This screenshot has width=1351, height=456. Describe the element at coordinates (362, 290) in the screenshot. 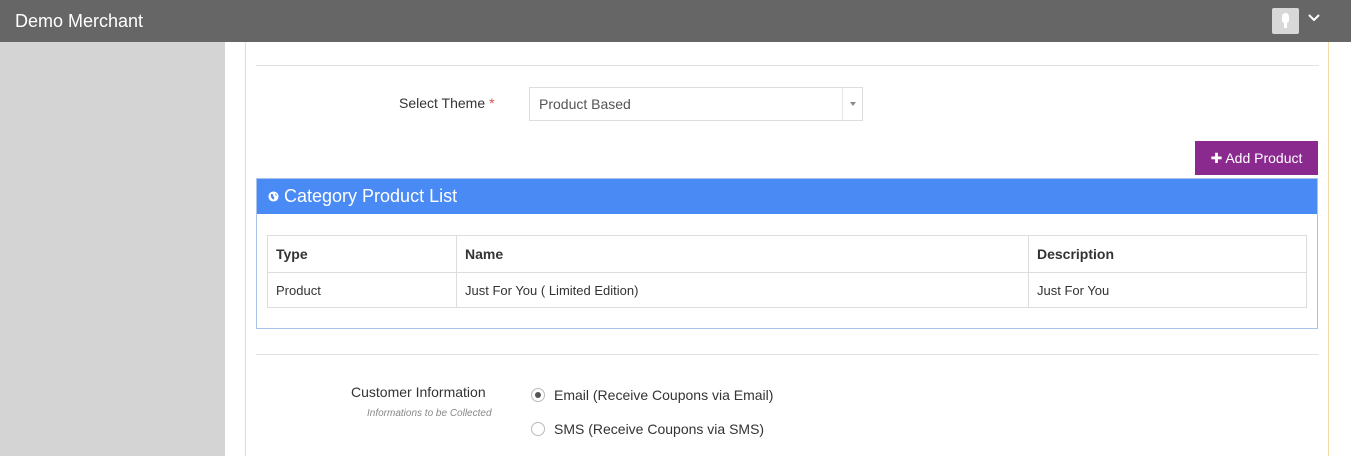

I see `cell-type: Product` at that location.